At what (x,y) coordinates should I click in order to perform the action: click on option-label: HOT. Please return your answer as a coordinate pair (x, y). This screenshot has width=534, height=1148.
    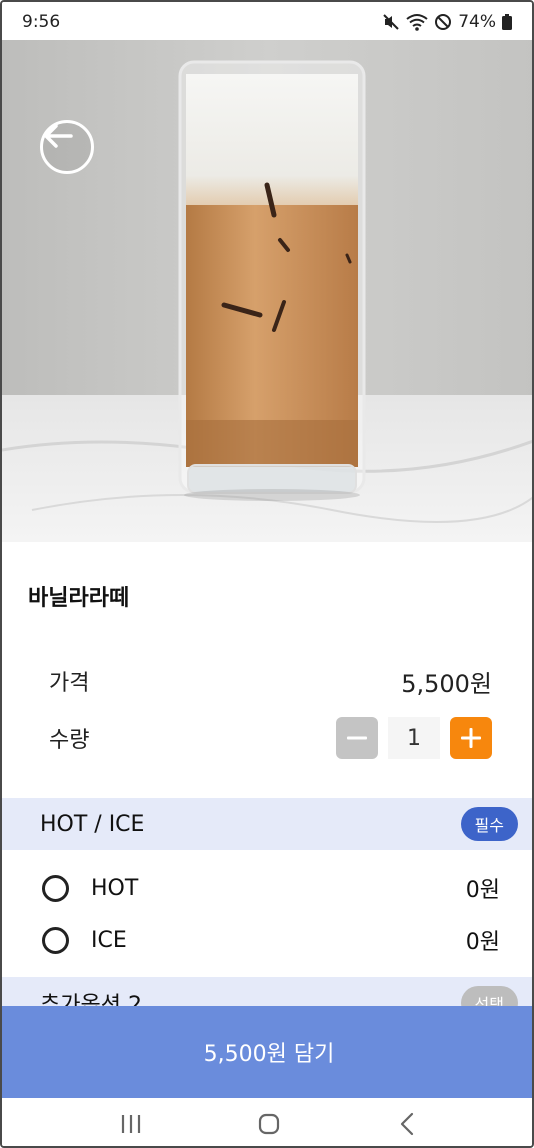
    Looking at the image, I should click on (115, 888).